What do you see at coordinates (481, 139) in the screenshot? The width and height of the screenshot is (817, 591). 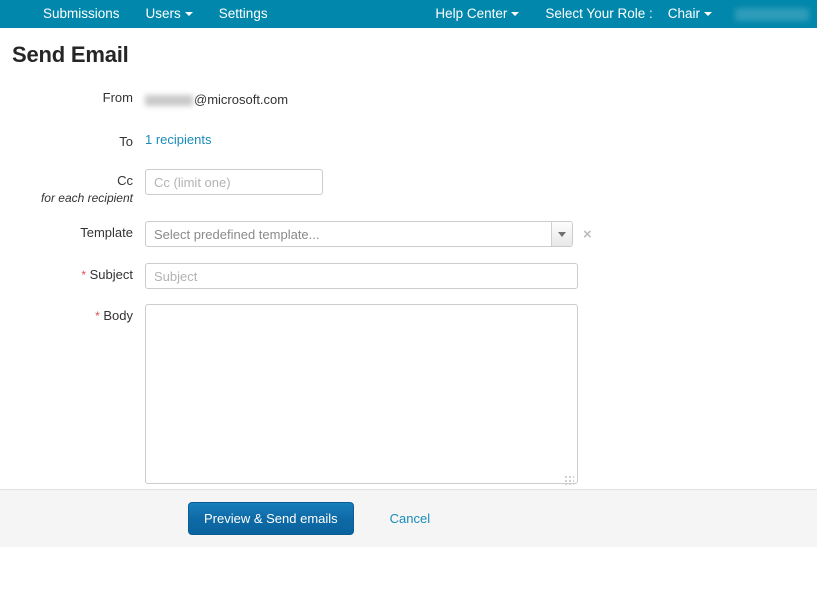 I see `to-field: 1 recipients` at bounding box center [481, 139].